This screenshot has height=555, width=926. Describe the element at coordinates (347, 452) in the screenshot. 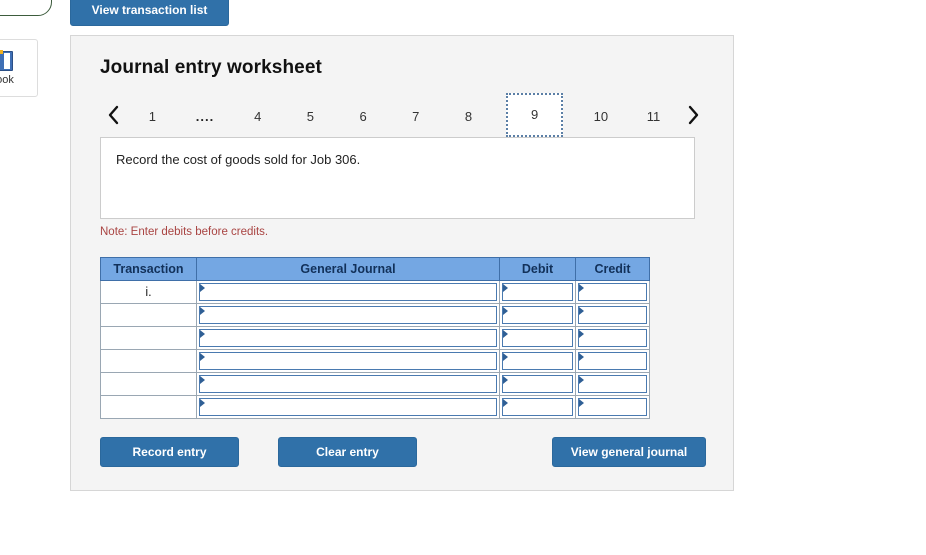

I see `clear-entry-button: Clear entry` at that location.